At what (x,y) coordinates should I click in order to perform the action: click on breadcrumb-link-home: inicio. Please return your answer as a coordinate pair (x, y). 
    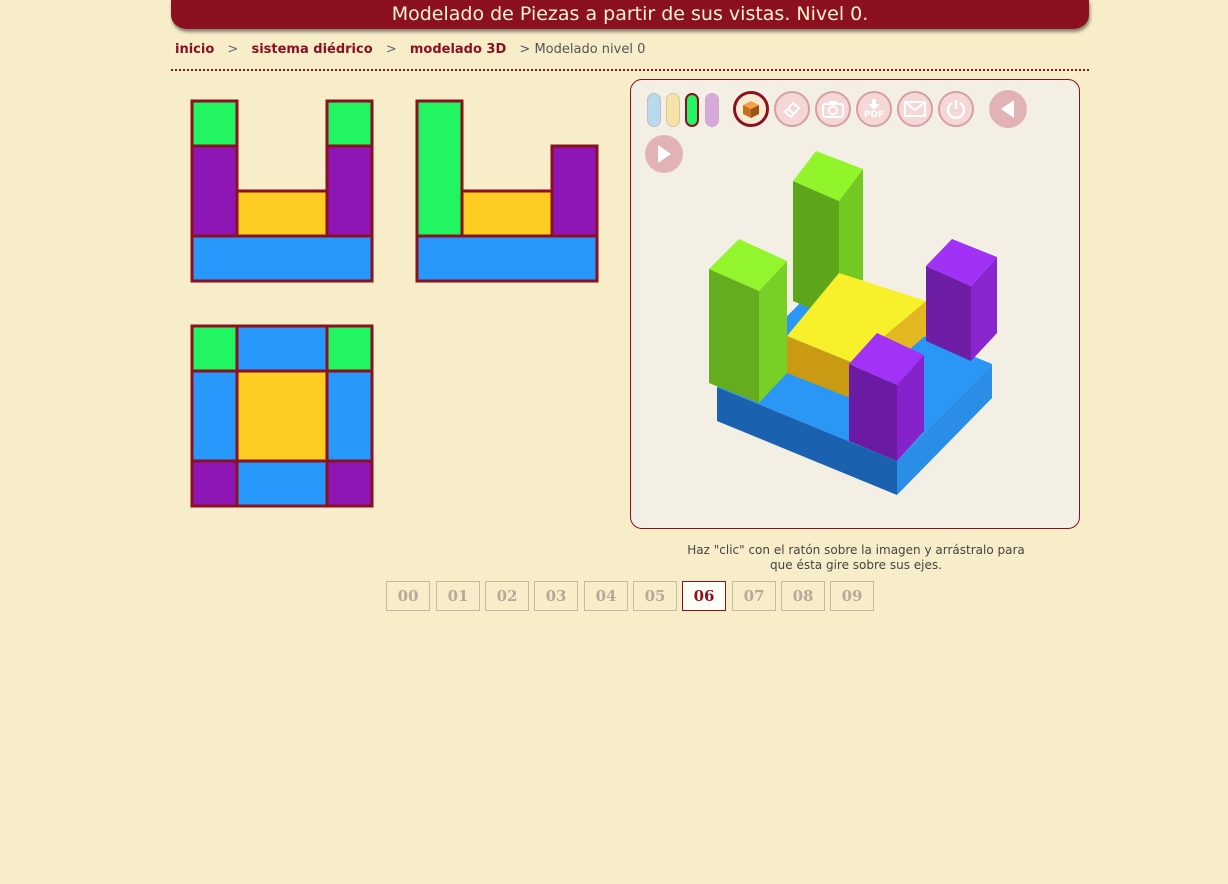
    Looking at the image, I should click on (194, 49).